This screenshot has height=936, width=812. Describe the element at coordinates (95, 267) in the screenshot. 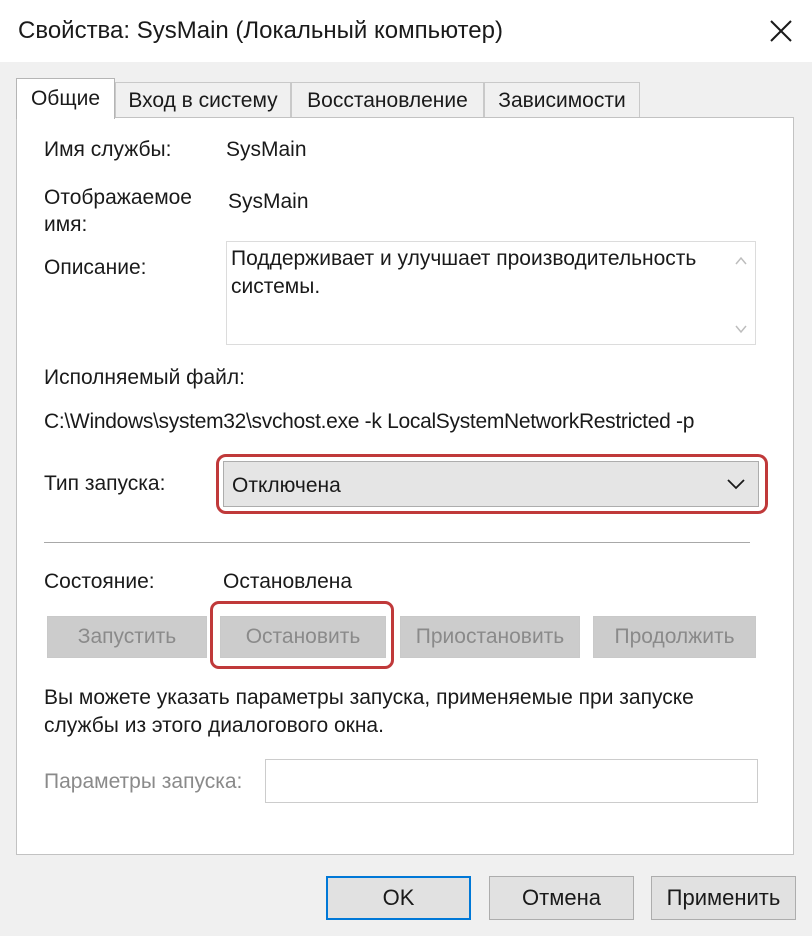

I see `description-label: Описание:` at that location.